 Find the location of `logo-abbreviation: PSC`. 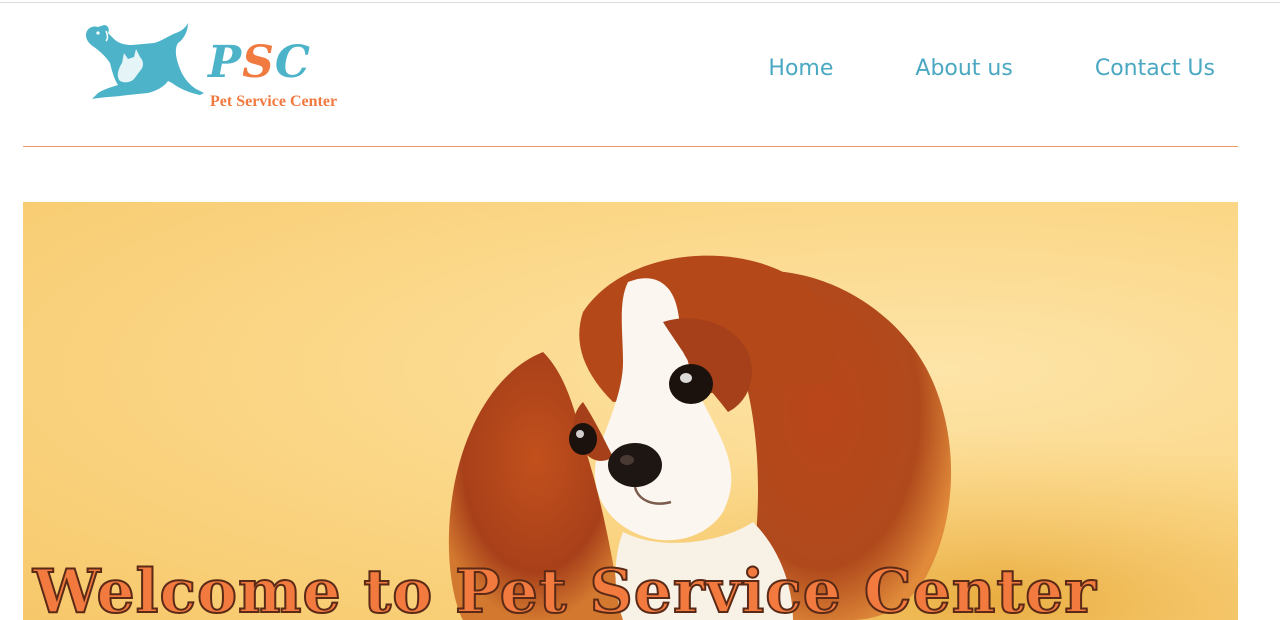

logo-abbreviation: PSC is located at coordinates (259, 63).